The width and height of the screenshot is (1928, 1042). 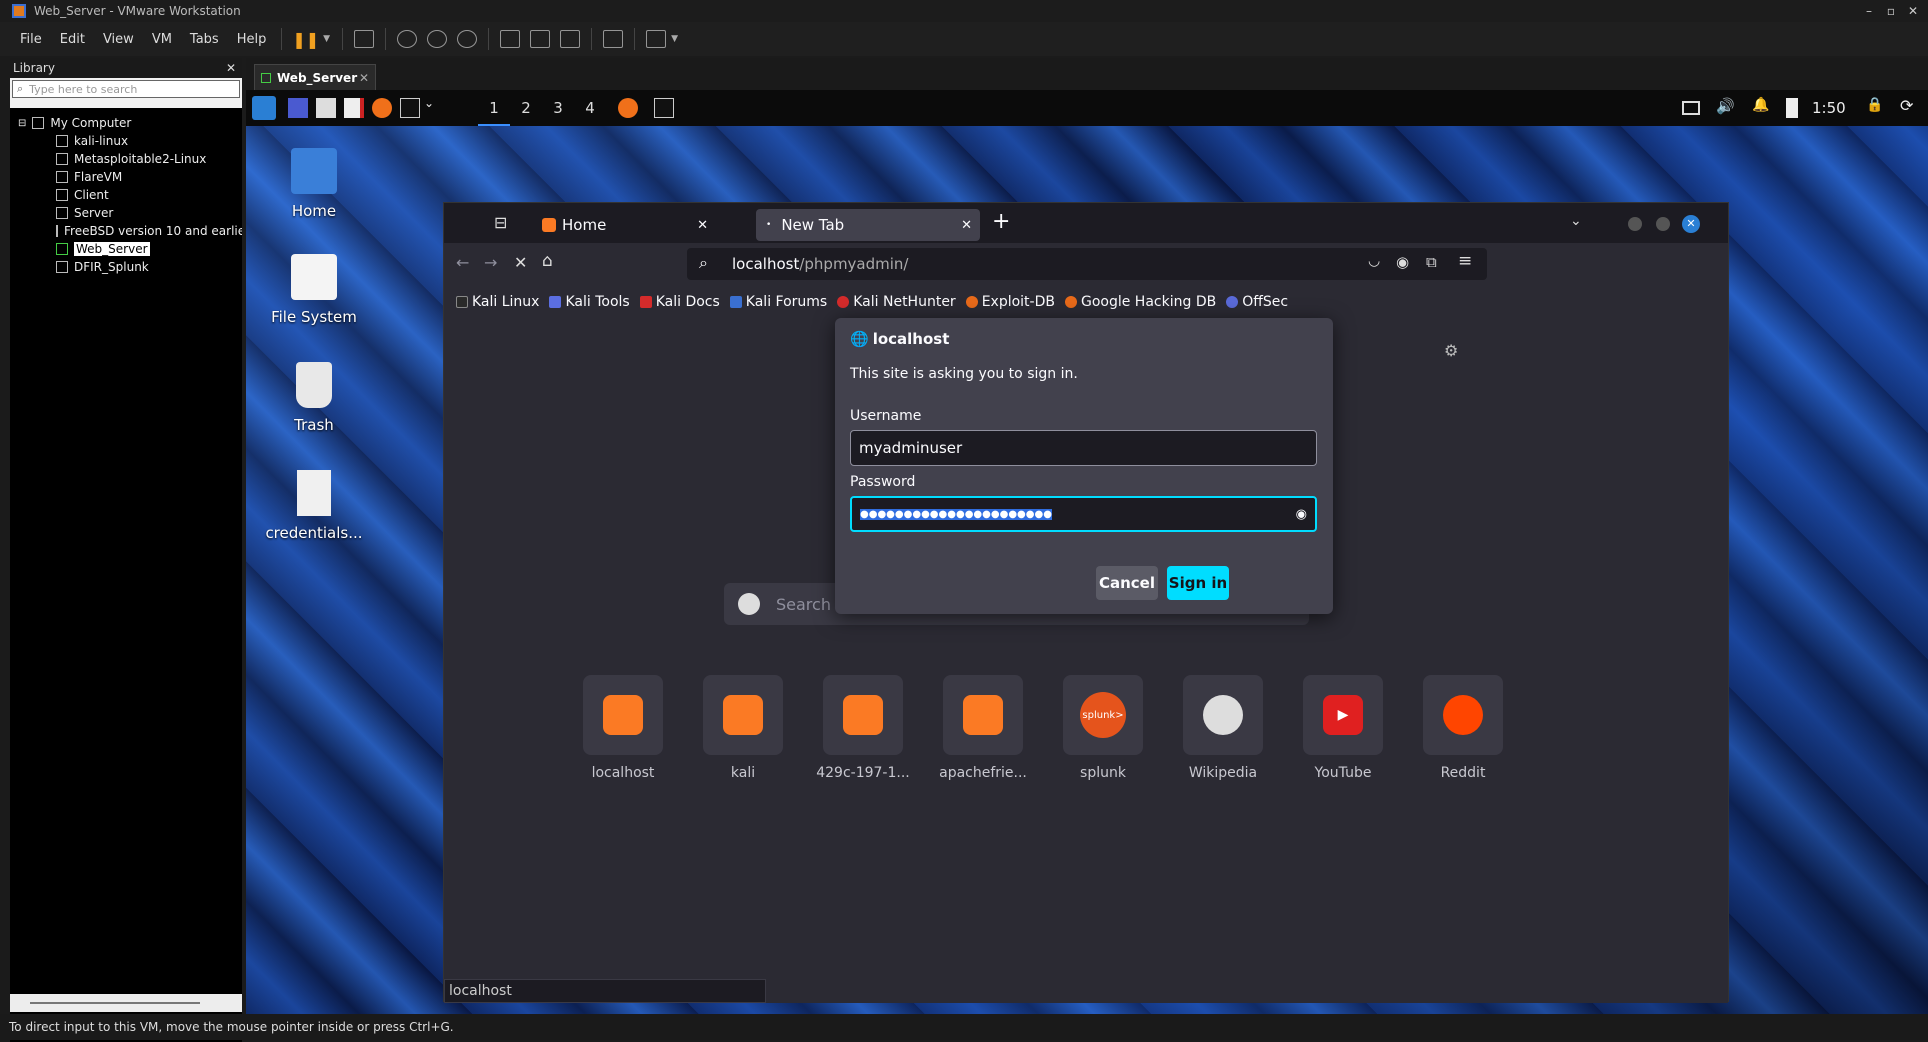 What do you see at coordinates (1463, 728) in the screenshot?
I see `top-site-reddit: Reddit` at bounding box center [1463, 728].